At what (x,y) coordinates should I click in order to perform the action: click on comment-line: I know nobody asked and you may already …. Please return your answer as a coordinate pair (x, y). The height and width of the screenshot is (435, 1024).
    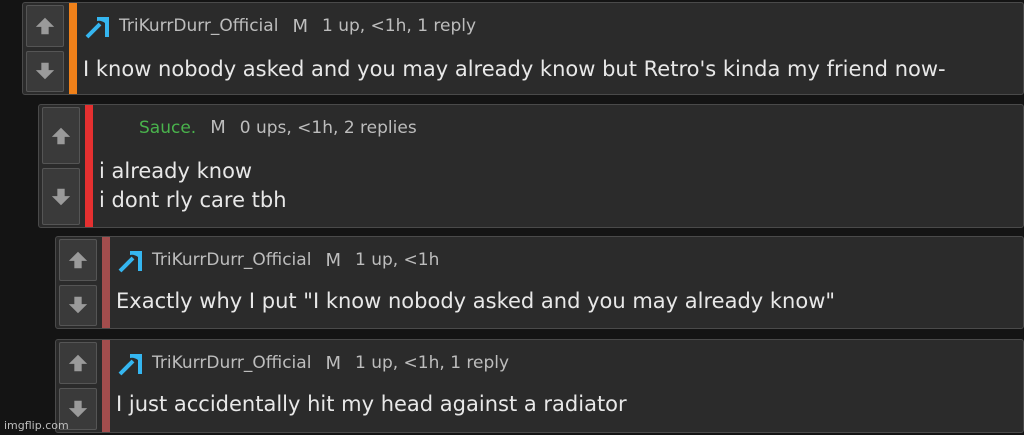
    Looking at the image, I should click on (514, 69).